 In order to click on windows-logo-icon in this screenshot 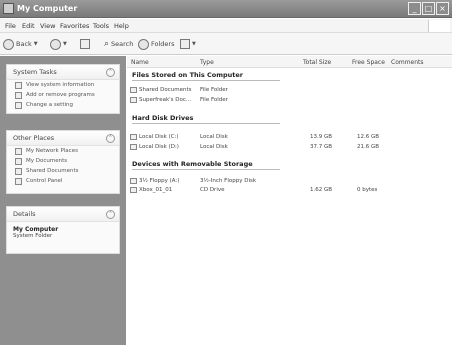, I will do `click(439, 26)`.